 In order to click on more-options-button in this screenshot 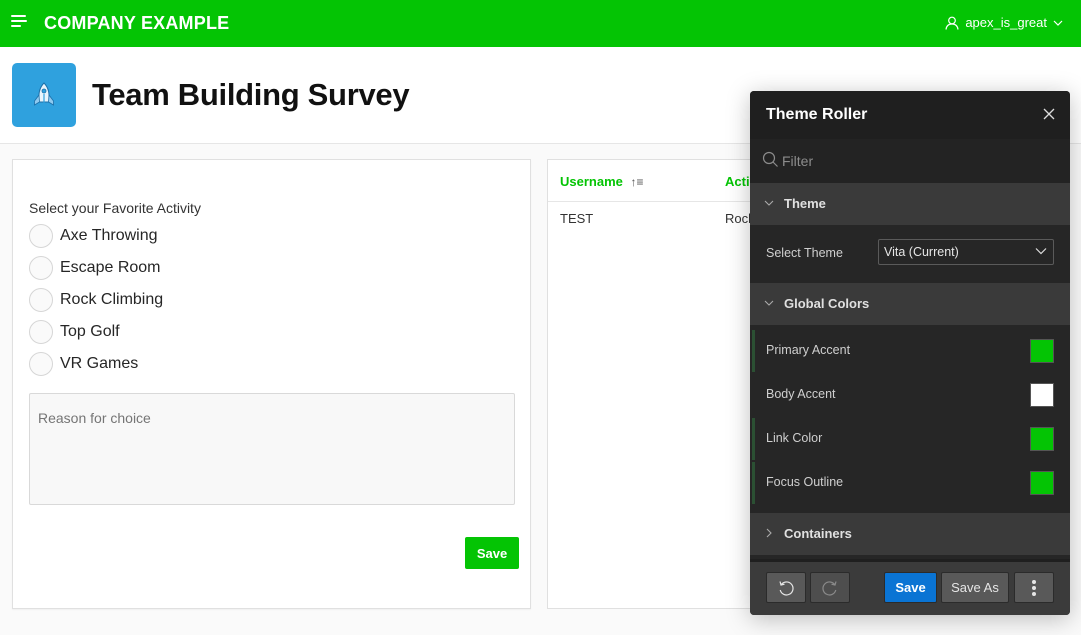, I will do `click(1034, 587)`.